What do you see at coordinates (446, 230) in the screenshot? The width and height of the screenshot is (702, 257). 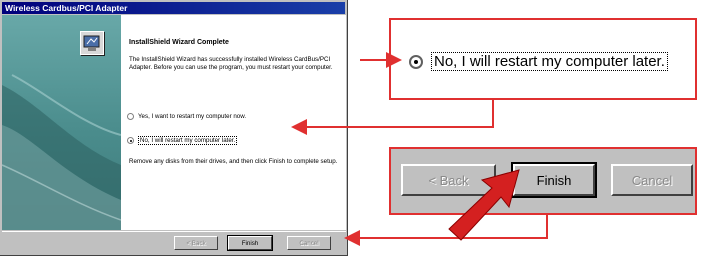 I see `arrow-to-window-buttons` at bounding box center [446, 230].